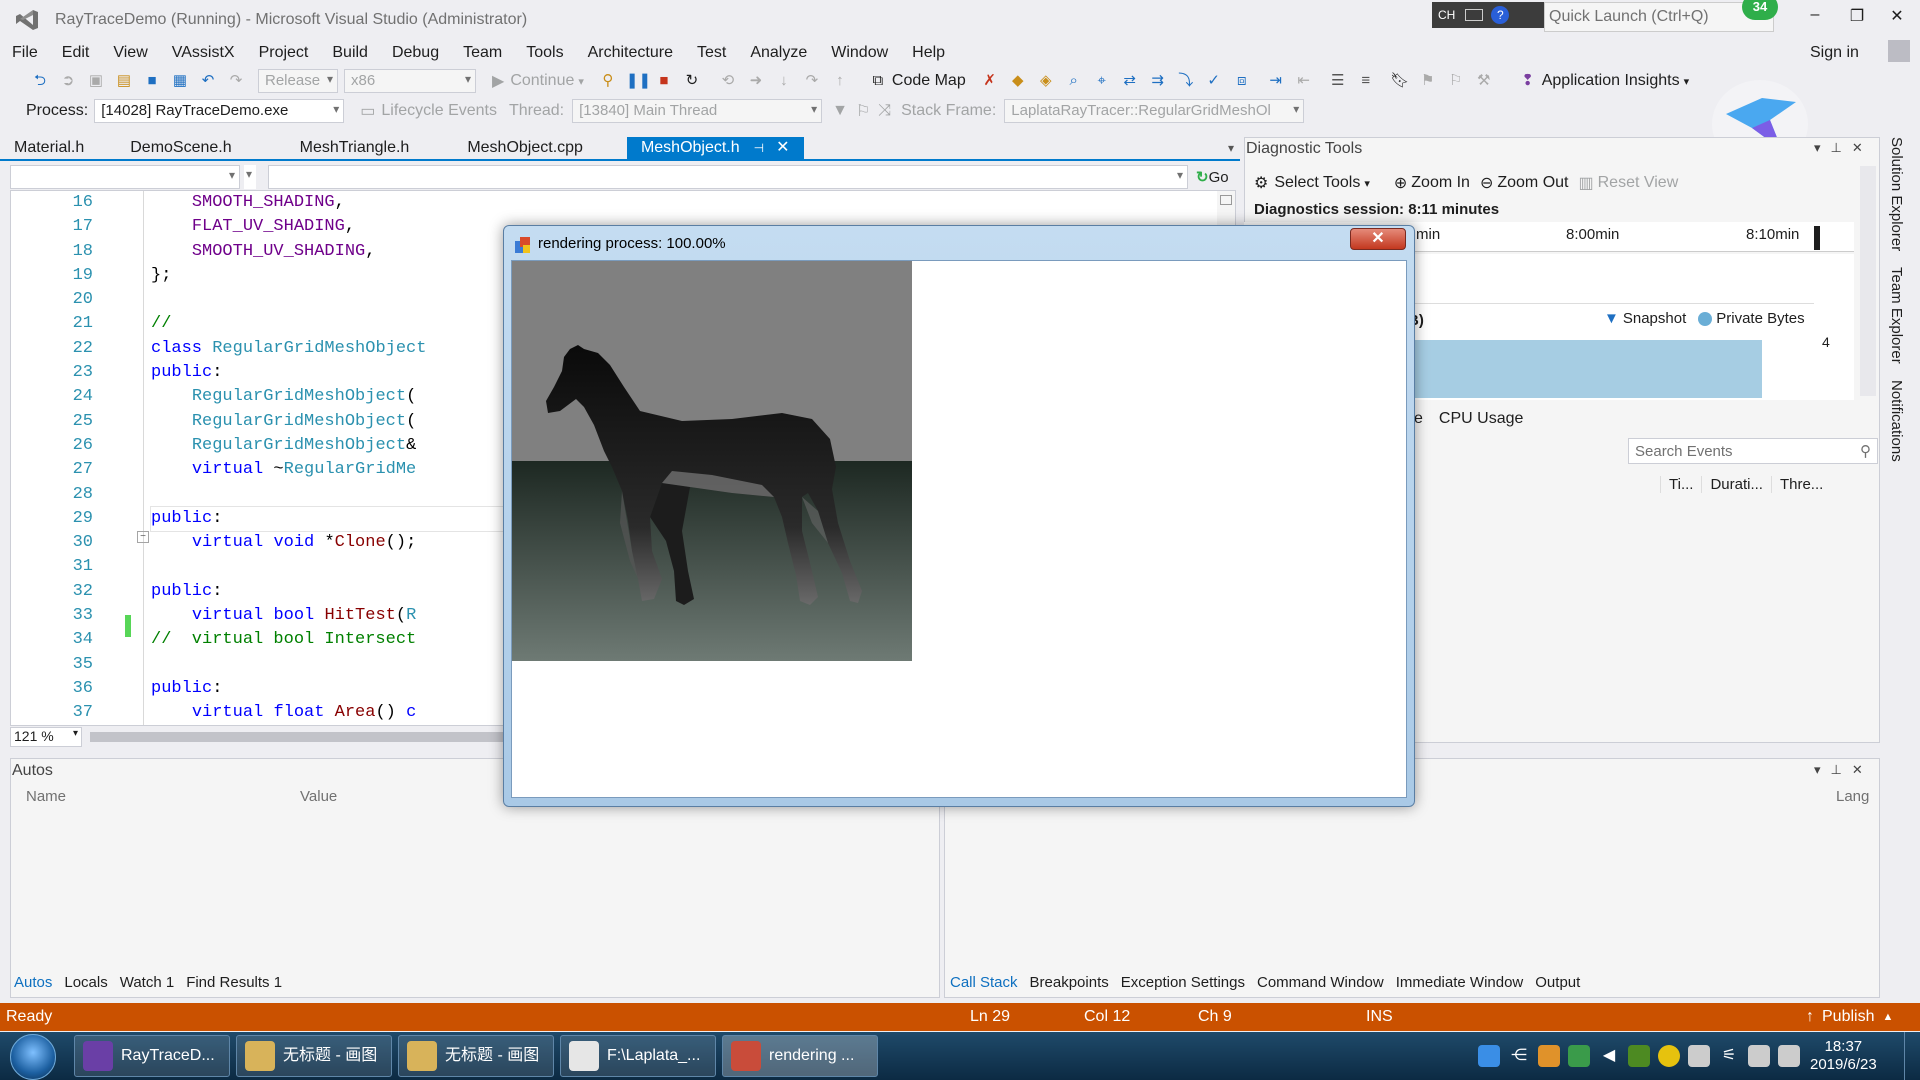 The width and height of the screenshot is (1920, 1080). Describe the element at coordinates (608, 81) in the screenshot. I see `attach-icon: ⚲` at that location.